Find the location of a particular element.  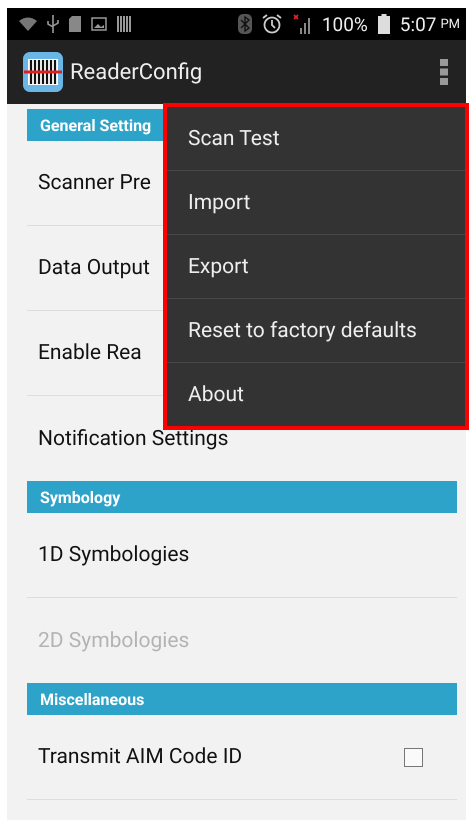

alarm-icon is located at coordinates (272, 24).